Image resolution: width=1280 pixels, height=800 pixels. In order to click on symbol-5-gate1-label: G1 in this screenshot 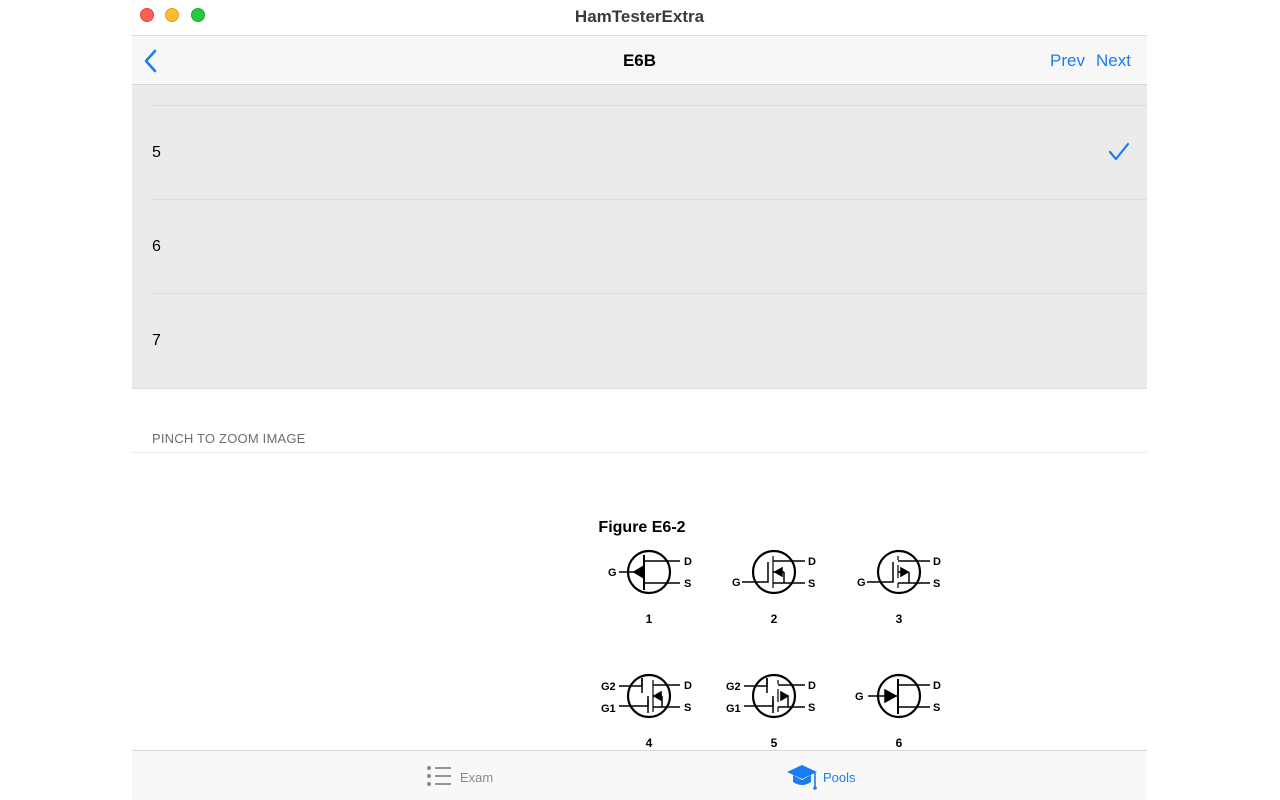, I will do `click(733, 709)`.